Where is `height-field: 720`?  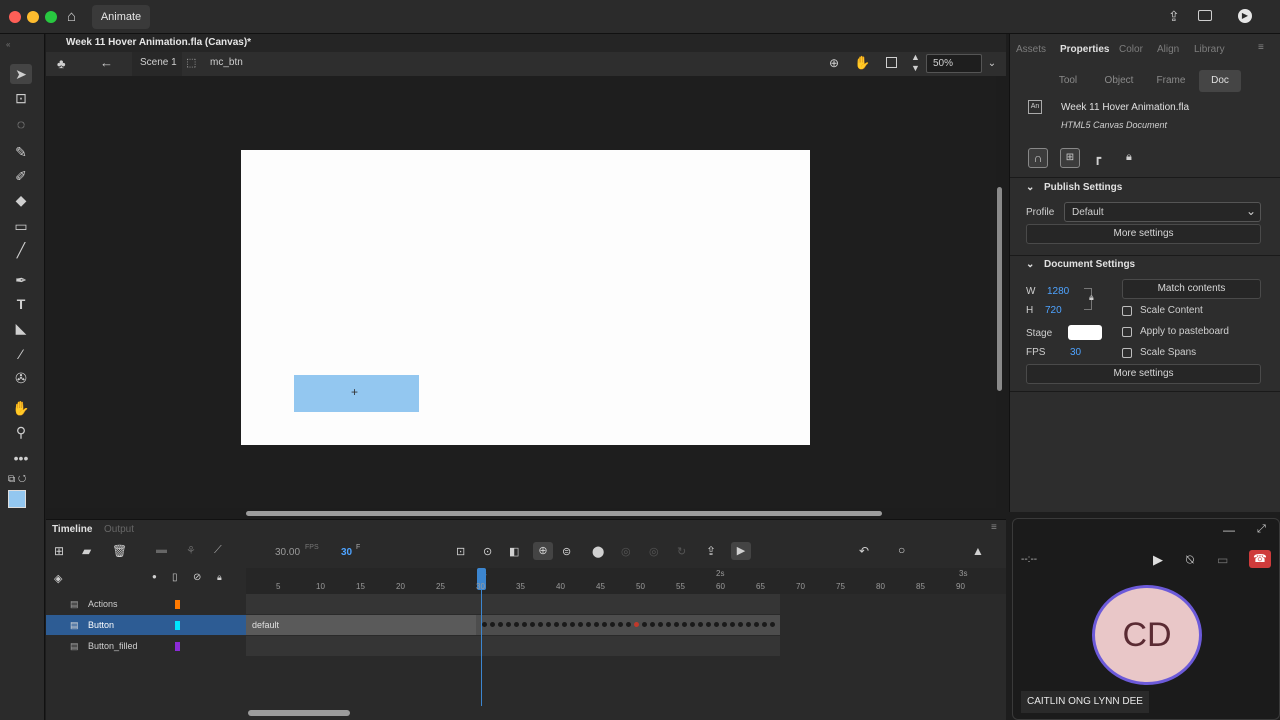
height-field: 720 is located at coordinates (1053, 310).